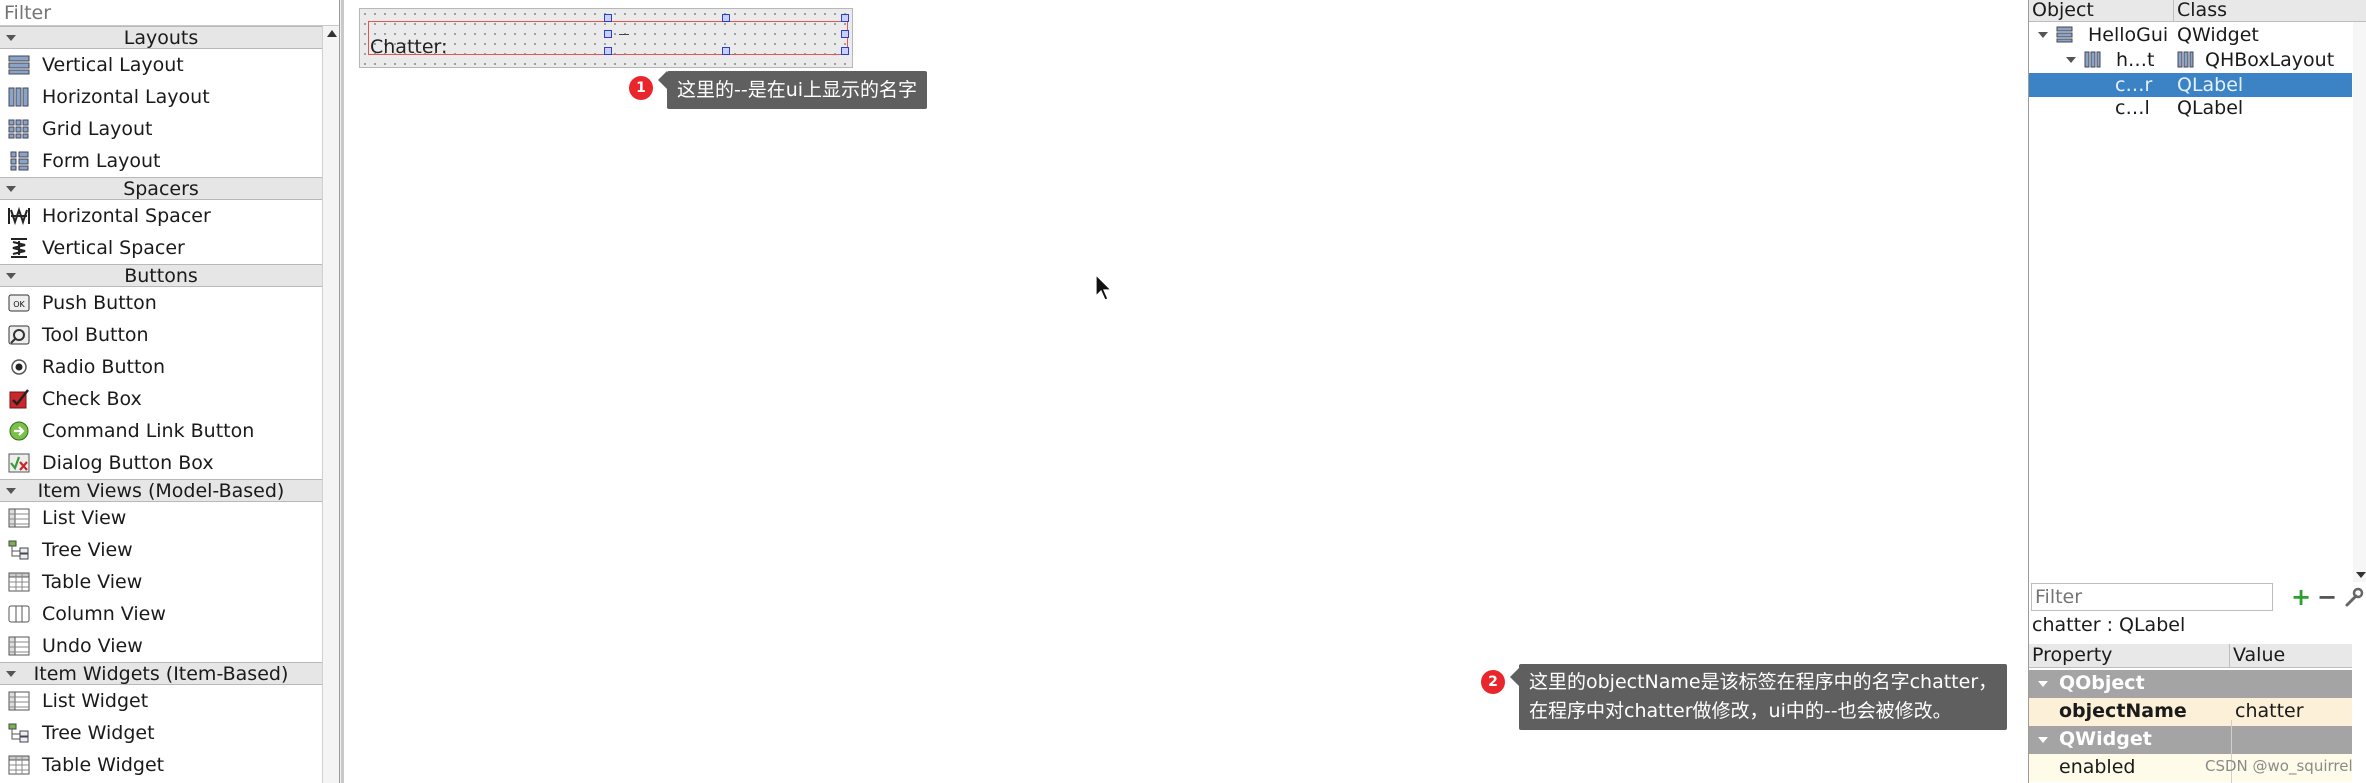 Image resolution: width=2366 pixels, height=783 pixels. I want to click on widget-item: Table View, so click(161, 582).